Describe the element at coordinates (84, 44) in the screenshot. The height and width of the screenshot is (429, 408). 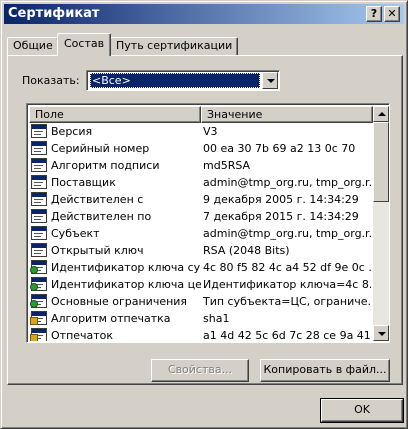
I see `tab-details: Состав` at that location.